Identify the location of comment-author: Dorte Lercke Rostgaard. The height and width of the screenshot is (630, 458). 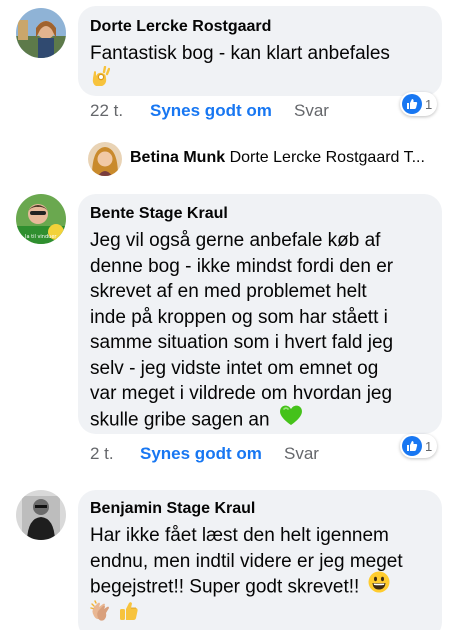
(180, 27).